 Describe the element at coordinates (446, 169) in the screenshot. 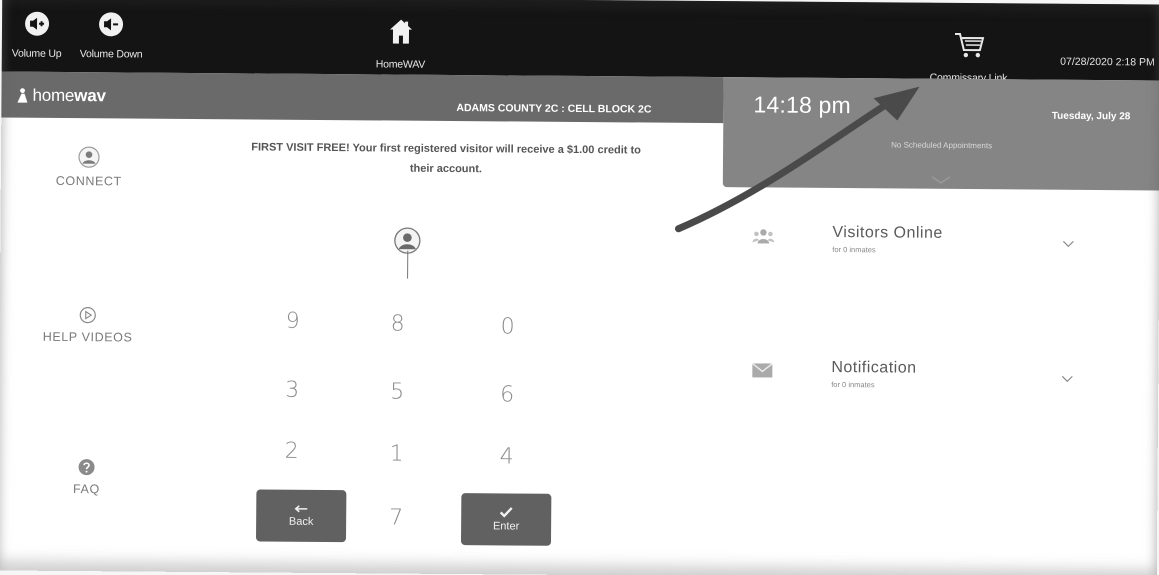

I see `promo-line-2: their account.` at that location.